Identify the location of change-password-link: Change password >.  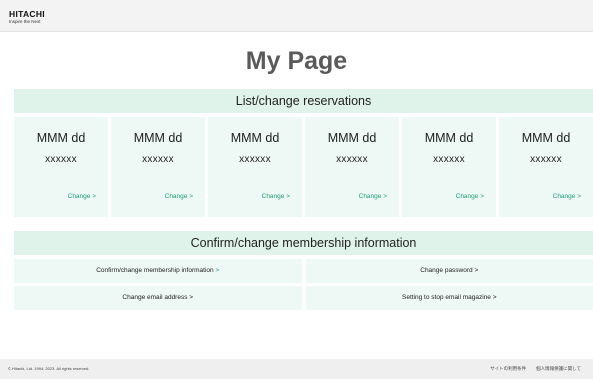
(449, 271).